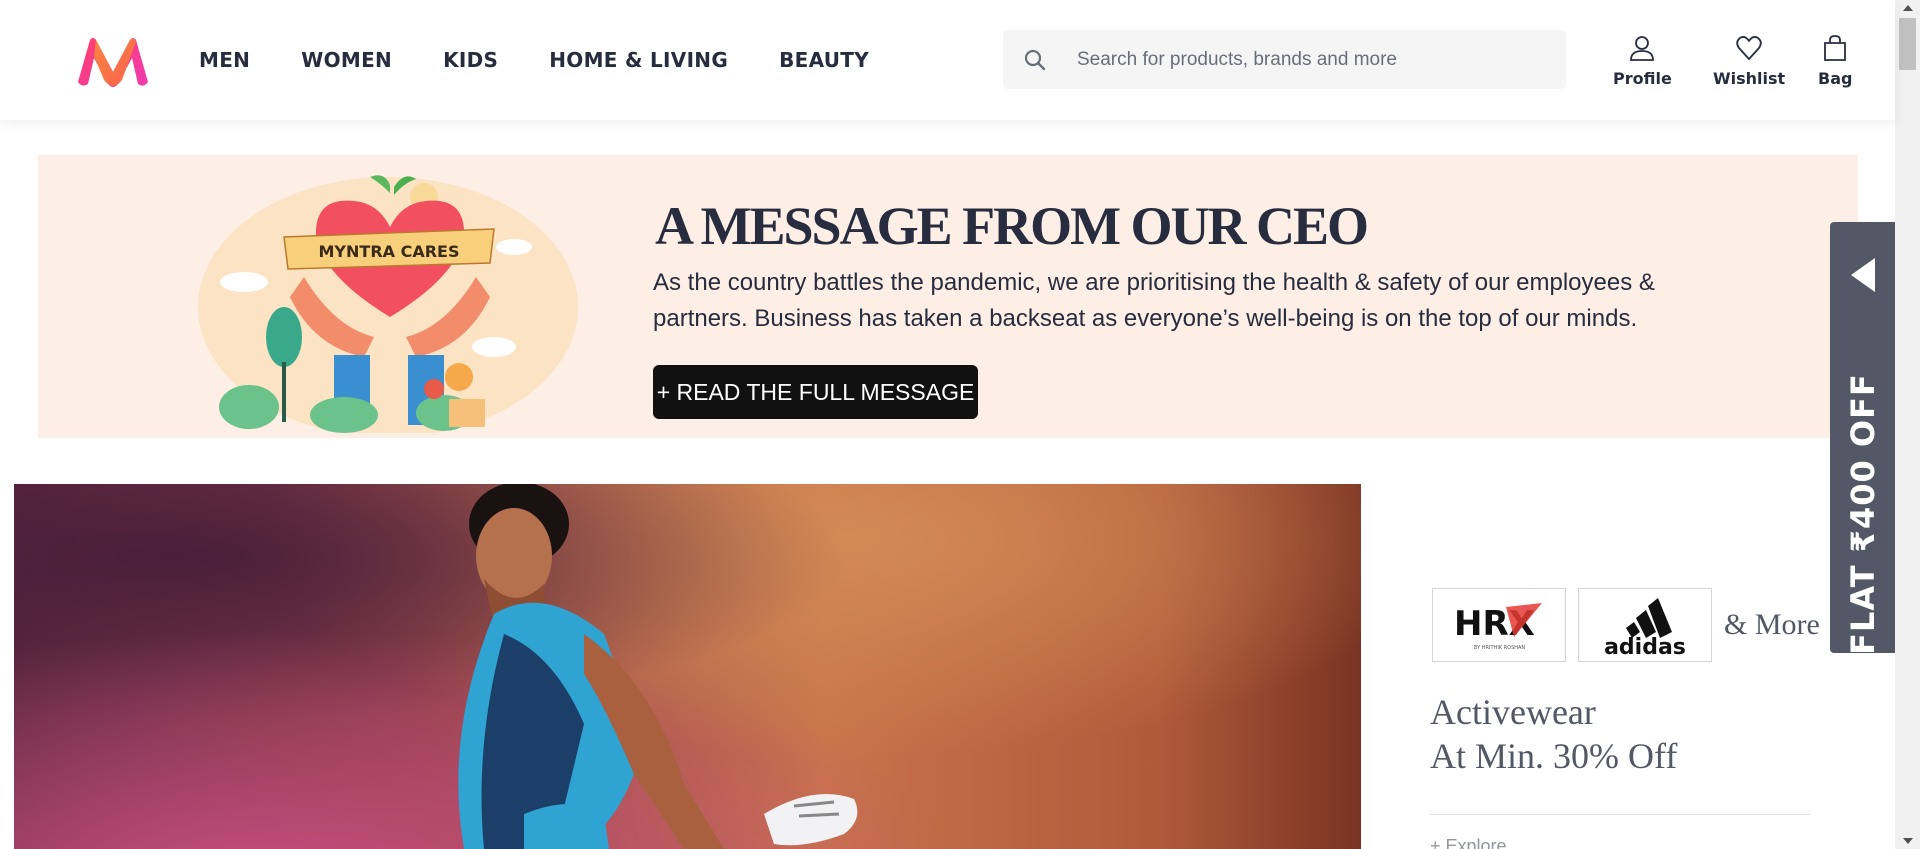 This screenshot has height=849, width=1920. Describe the element at coordinates (1645, 646) in the screenshot. I see `svg-text: adidas` at that location.